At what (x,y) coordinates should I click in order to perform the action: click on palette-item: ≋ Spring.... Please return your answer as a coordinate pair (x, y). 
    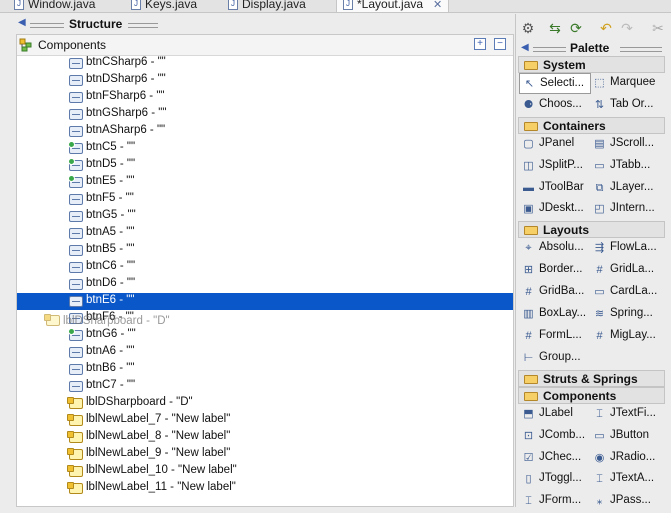
    Looking at the image, I should click on (626, 314).